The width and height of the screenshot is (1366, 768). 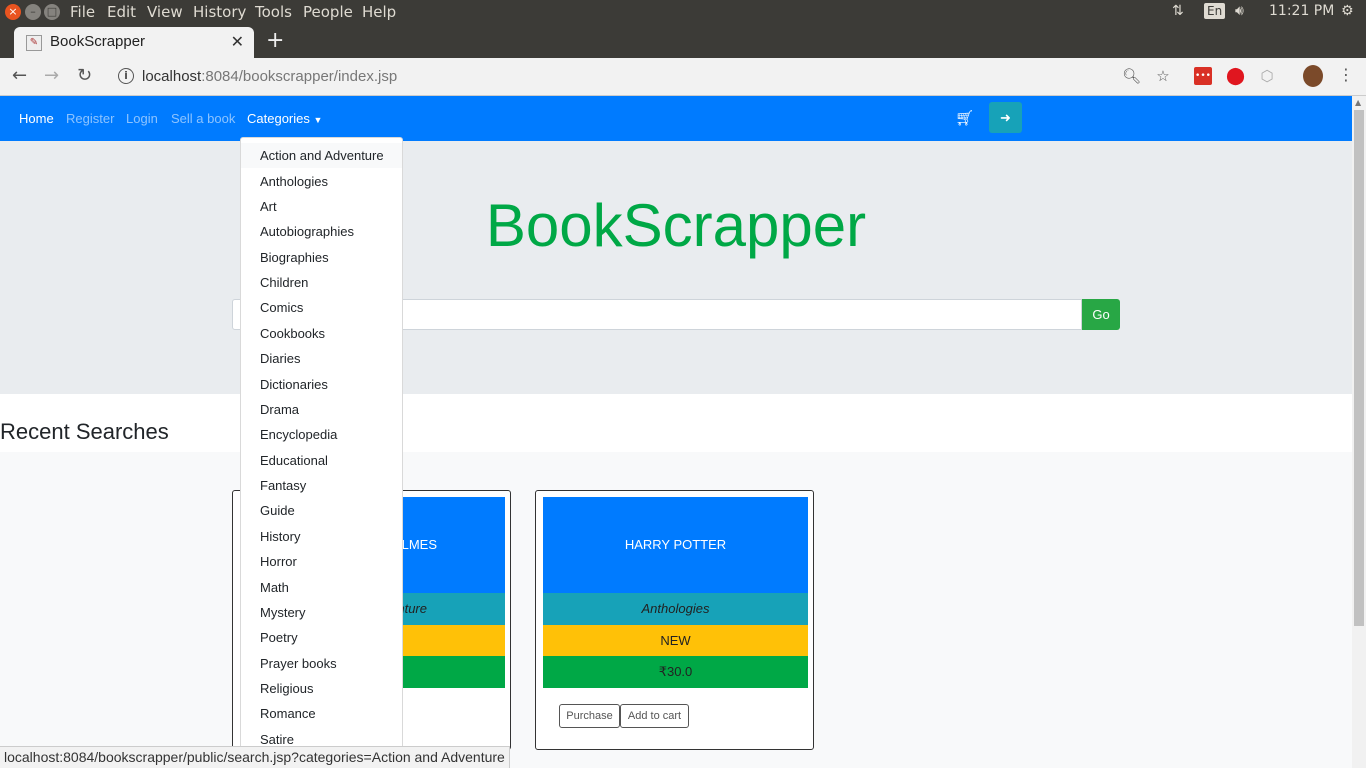 What do you see at coordinates (33, 12) in the screenshot?
I see `window-minimize-button: –` at bounding box center [33, 12].